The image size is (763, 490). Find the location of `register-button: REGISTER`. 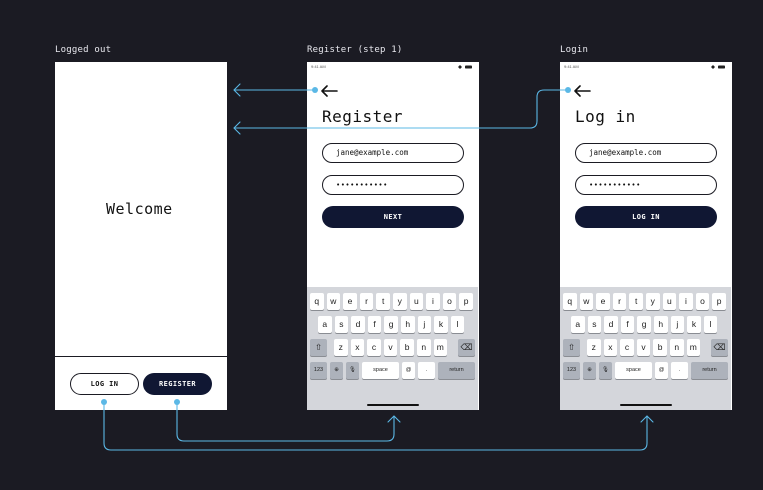

register-button: REGISTER is located at coordinates (177, 384).